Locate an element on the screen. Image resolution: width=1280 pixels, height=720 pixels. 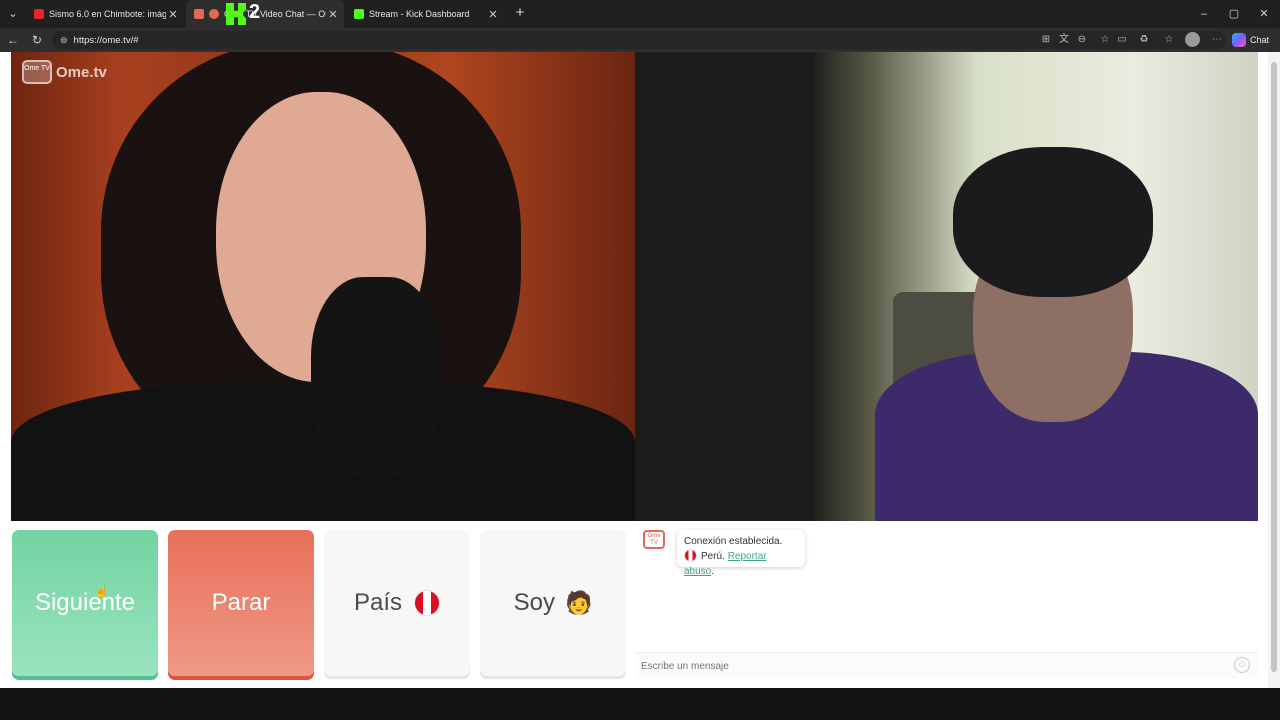
country-name: Perú. is located at coordinates (713, 556).